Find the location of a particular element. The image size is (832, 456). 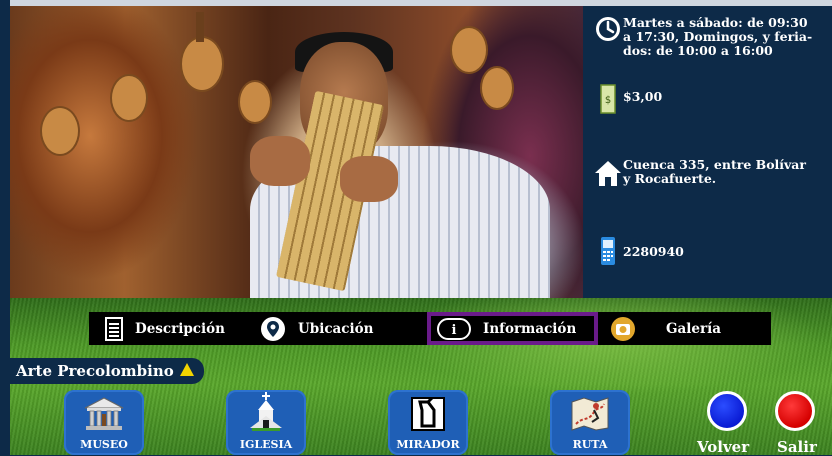

phone-text: 2280940 is located at coordinates (653, 251).